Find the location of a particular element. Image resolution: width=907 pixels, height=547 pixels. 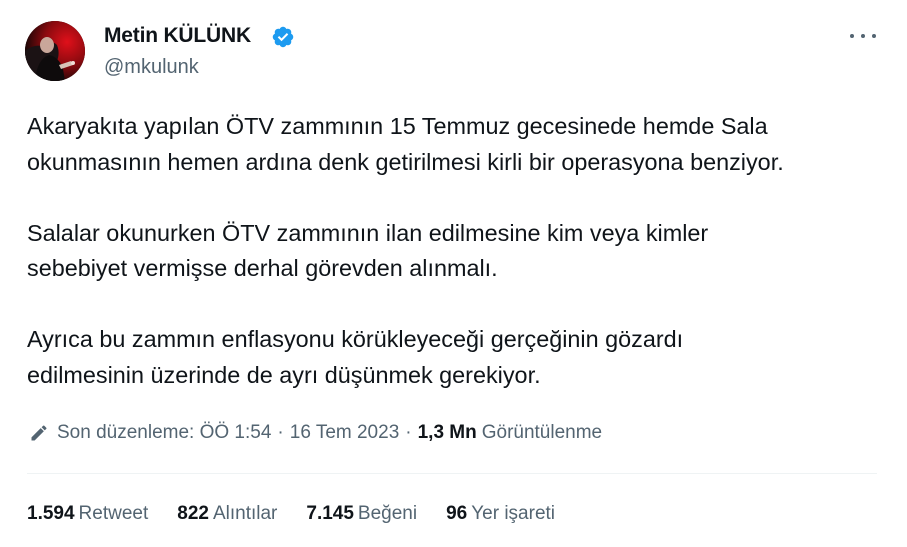

avatar-image is located at coordinates (55, 51).